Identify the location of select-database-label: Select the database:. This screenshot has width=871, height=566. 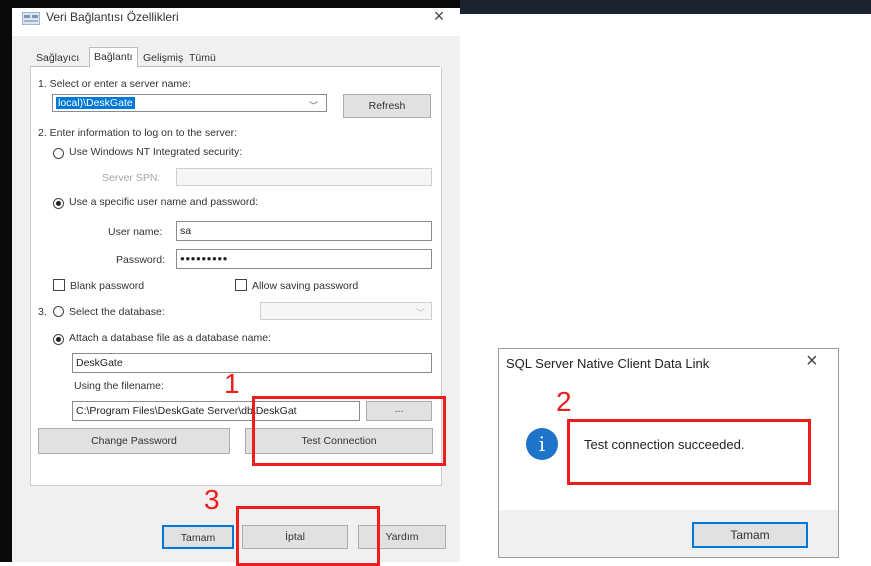
(117, 312).